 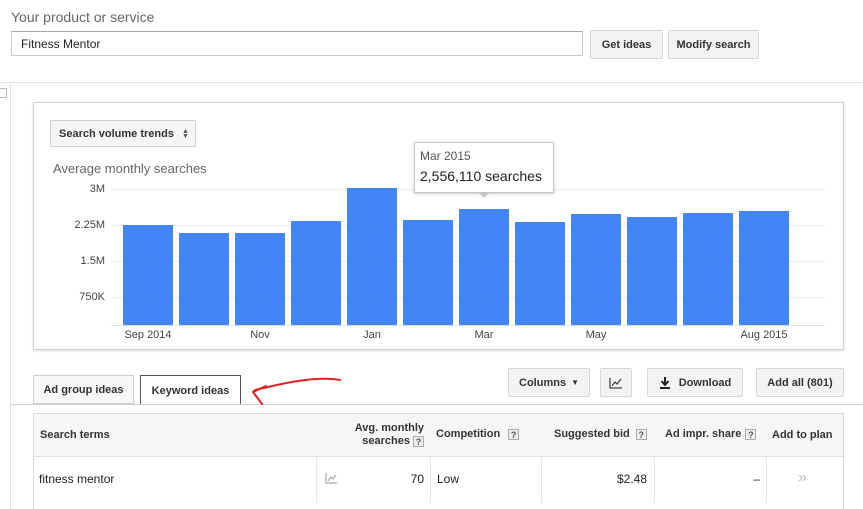 What do you see at coordinates (389, 428) in the screenshot?
I see `header-avg-line1: Avg. monthly` at bounding box center [389, 428].